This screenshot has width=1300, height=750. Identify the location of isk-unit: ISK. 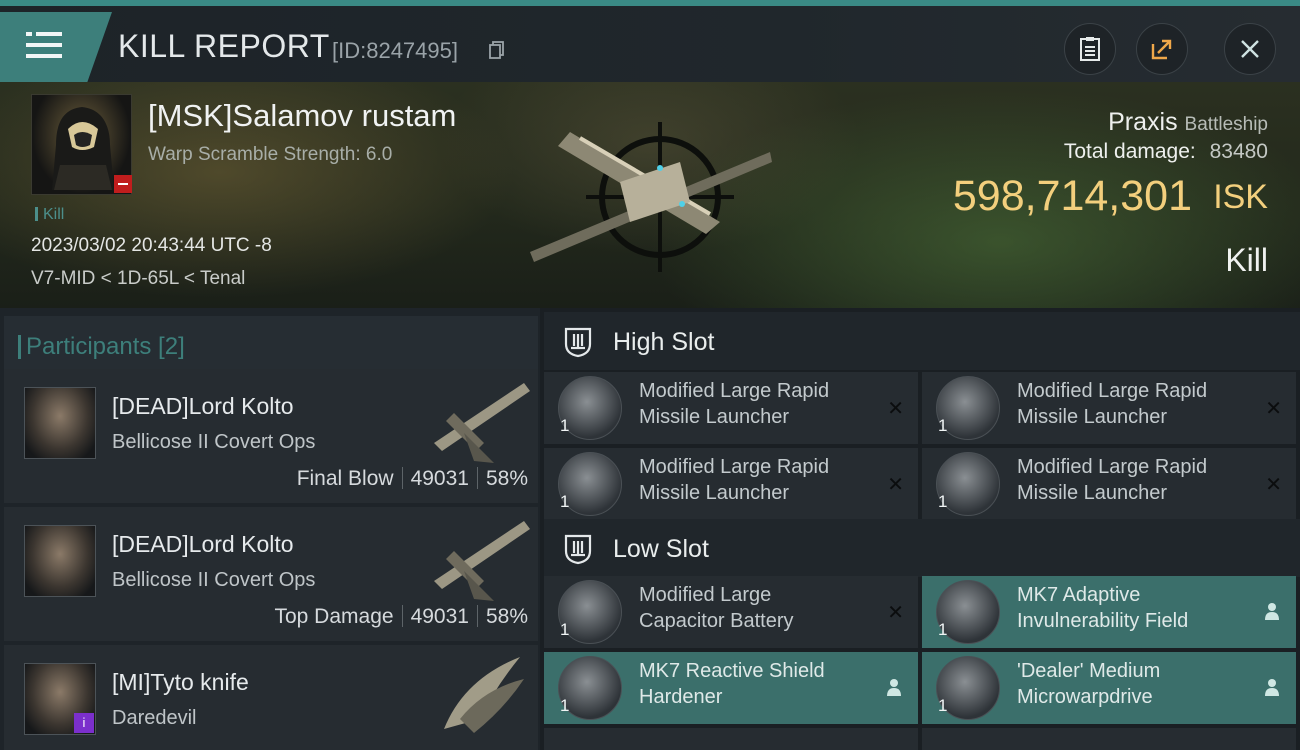
(1240, 197).